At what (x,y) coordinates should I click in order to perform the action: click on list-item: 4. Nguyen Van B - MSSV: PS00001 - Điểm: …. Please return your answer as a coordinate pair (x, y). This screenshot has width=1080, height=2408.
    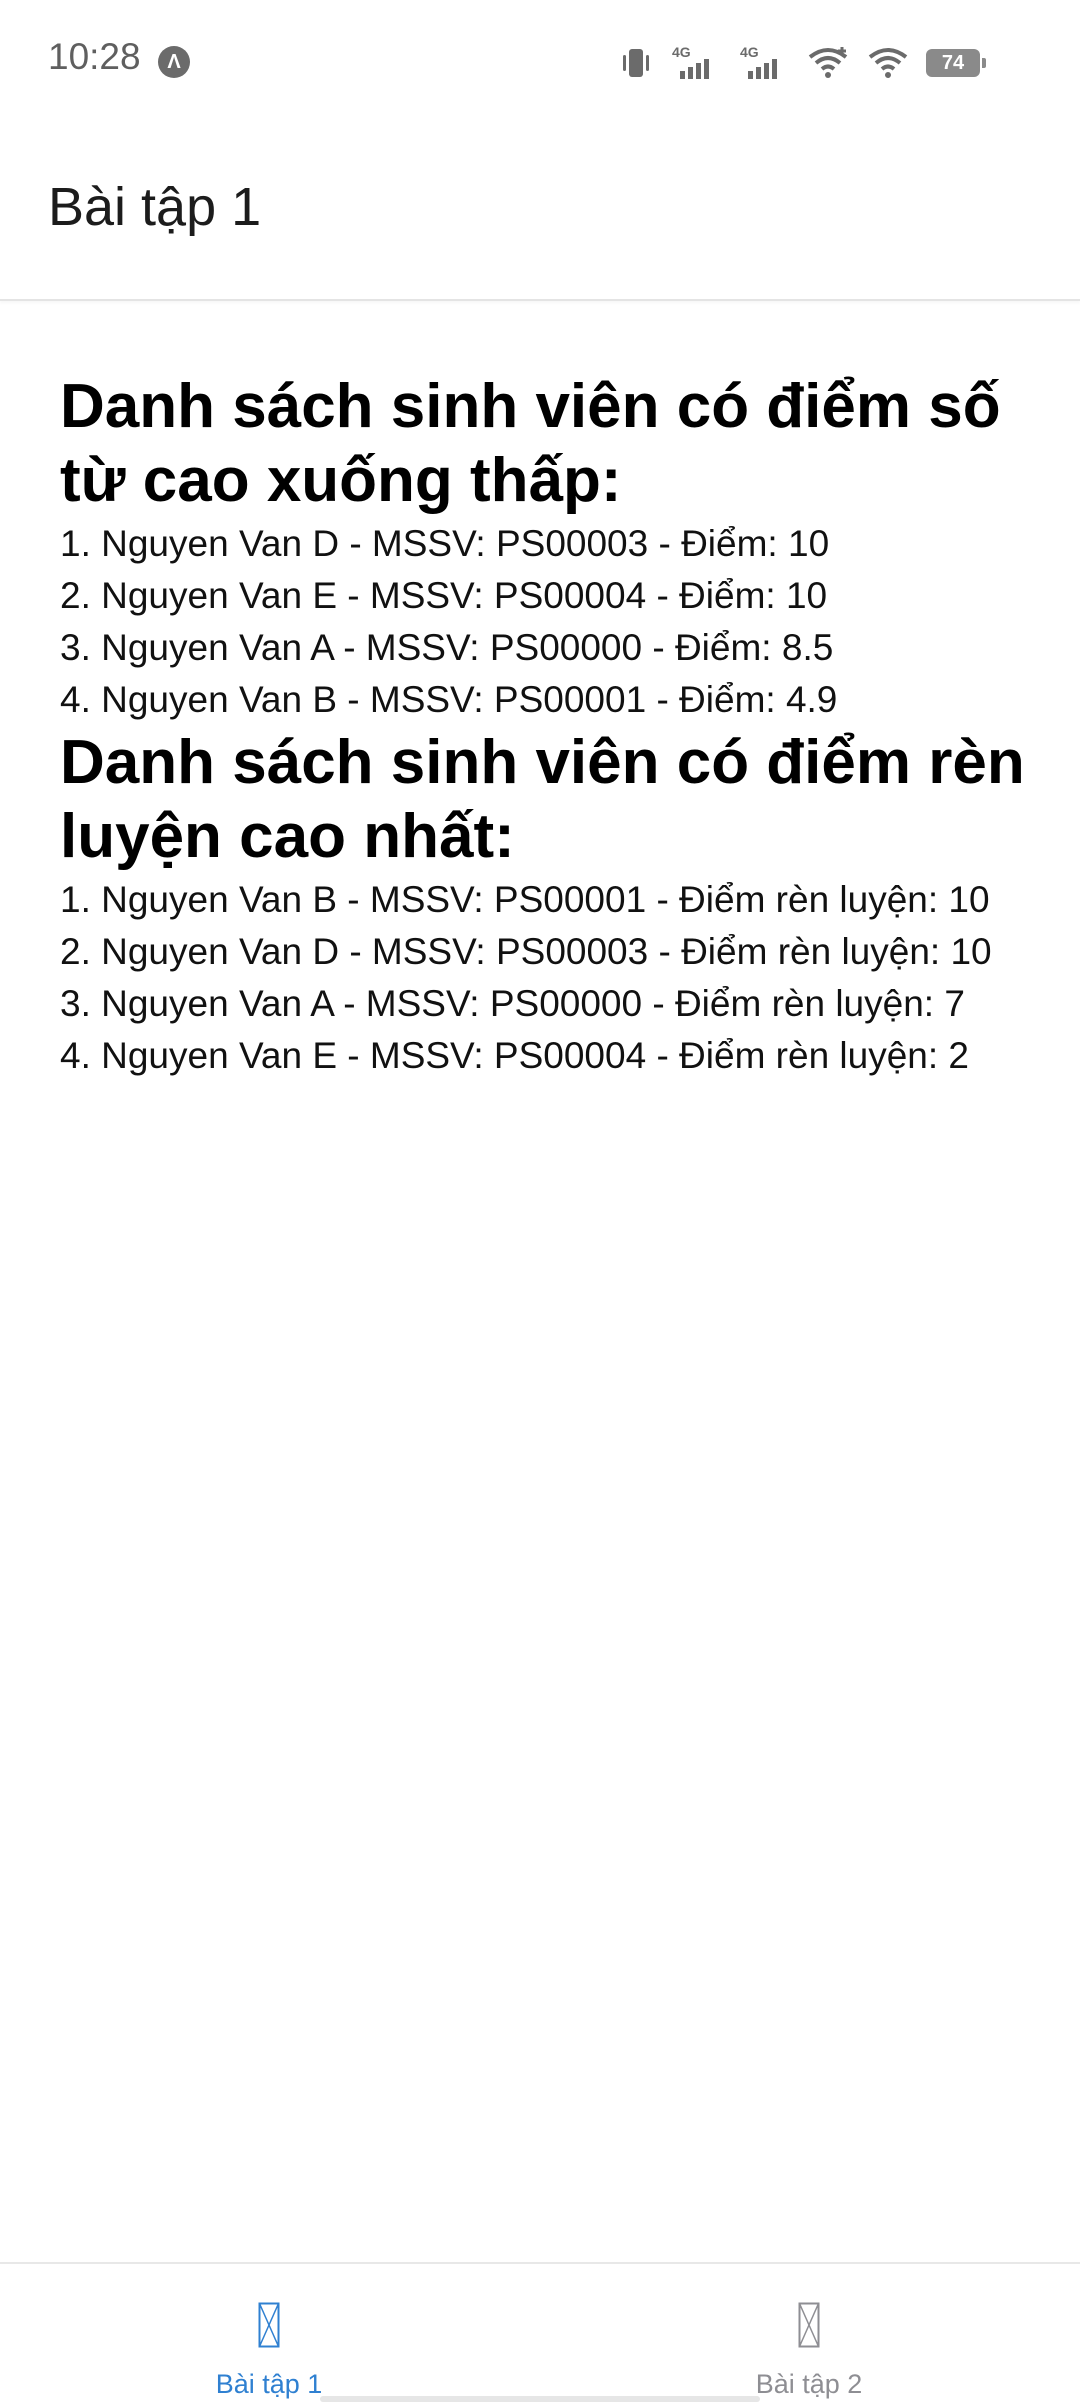
    Looking at the image, I should click on (449, 699).